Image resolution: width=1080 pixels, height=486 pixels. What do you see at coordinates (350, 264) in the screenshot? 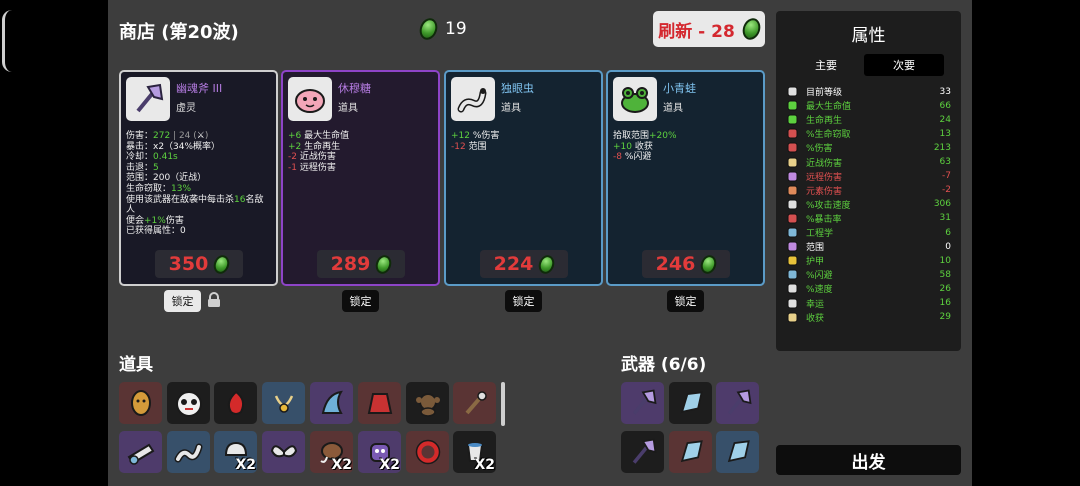
I see `price-value: 289` at bounding box center [350, 264].